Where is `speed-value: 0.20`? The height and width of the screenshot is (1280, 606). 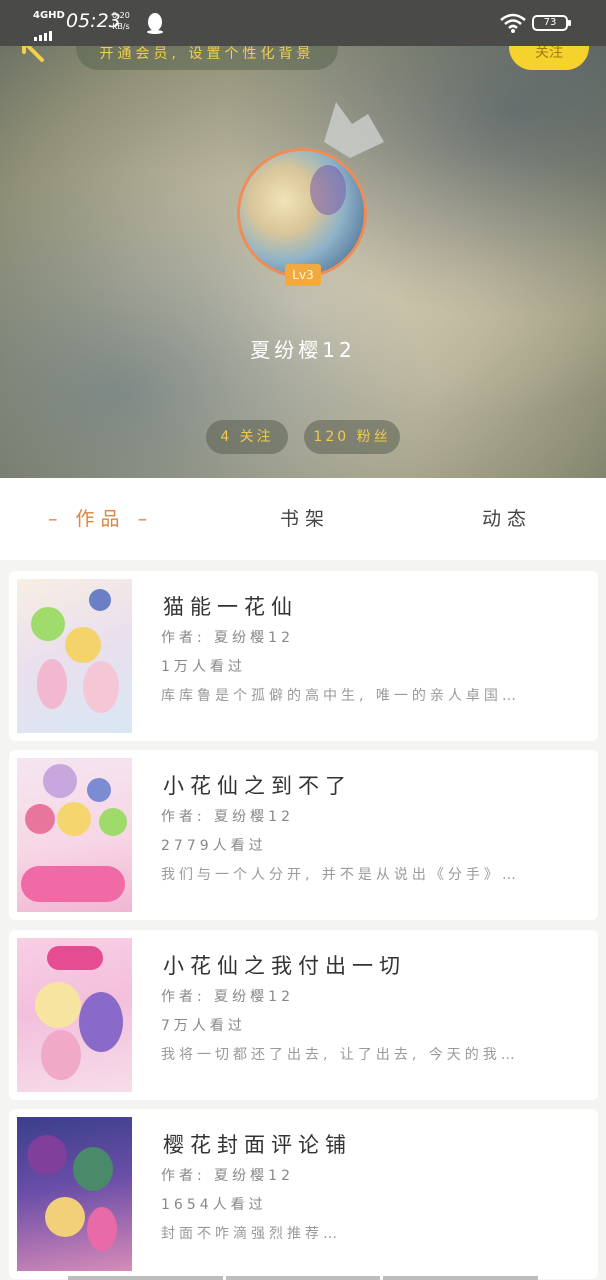
speed-value: 0.20 is located at coordinates (121, 15).